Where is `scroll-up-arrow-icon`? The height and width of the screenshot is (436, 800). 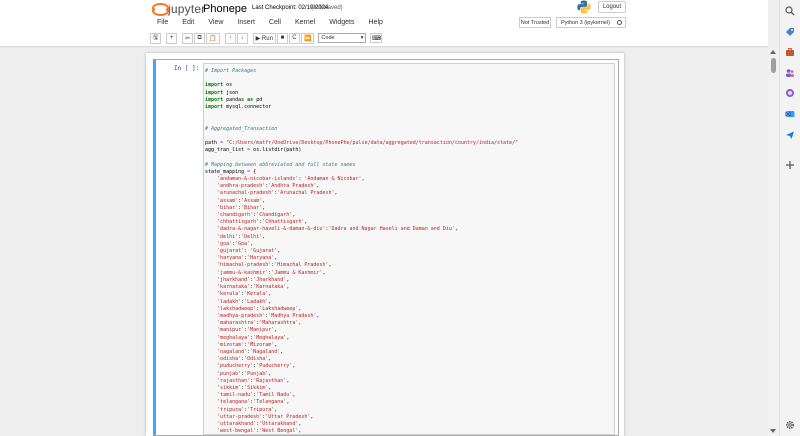
scroll-up-arrow-icon is located at coordinates (773, 52).